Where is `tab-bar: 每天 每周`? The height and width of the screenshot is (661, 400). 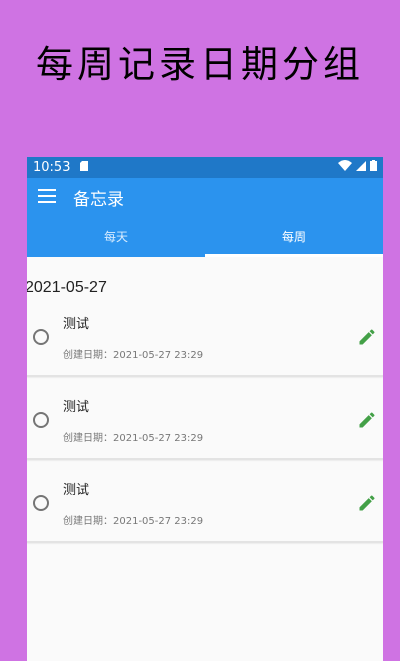
tab-bar: 每天 每周 is located at coordinates (205, 236).